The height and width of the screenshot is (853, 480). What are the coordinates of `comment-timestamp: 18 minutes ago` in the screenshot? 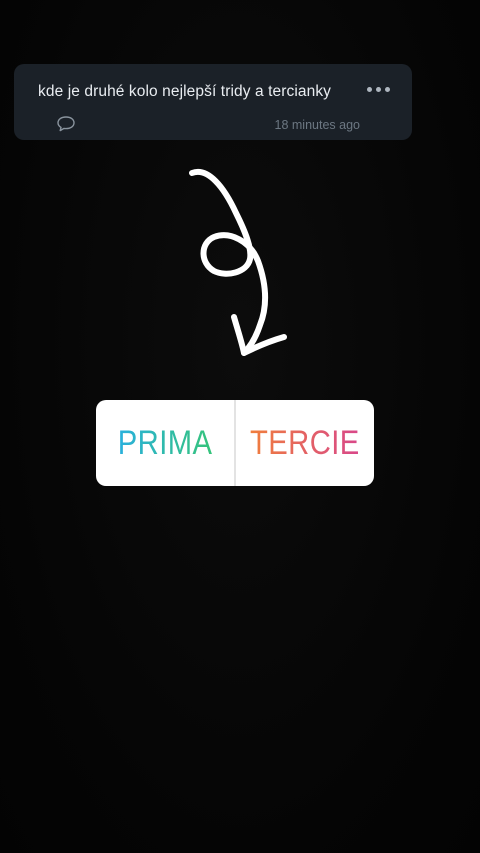 It's located at (317, 125).